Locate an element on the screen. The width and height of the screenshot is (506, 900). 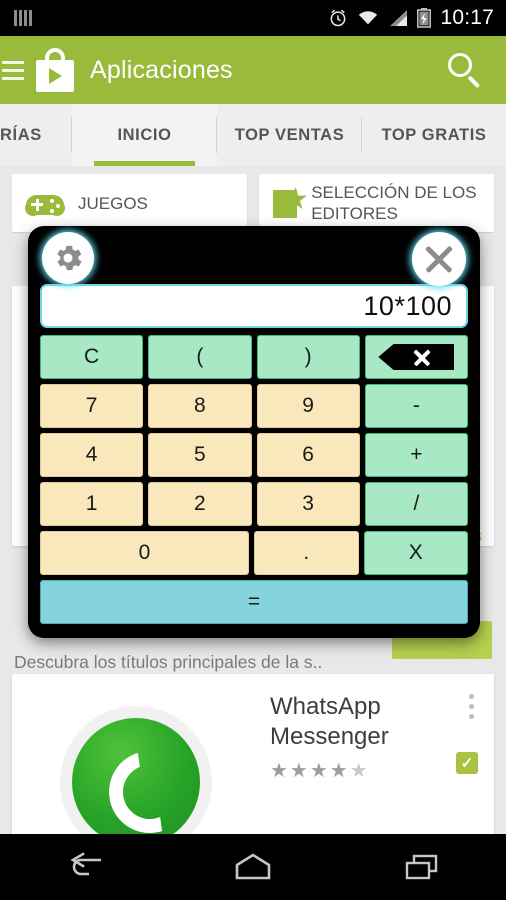
status-bar-clock: 10:17 is located at coordinates (467, 17).